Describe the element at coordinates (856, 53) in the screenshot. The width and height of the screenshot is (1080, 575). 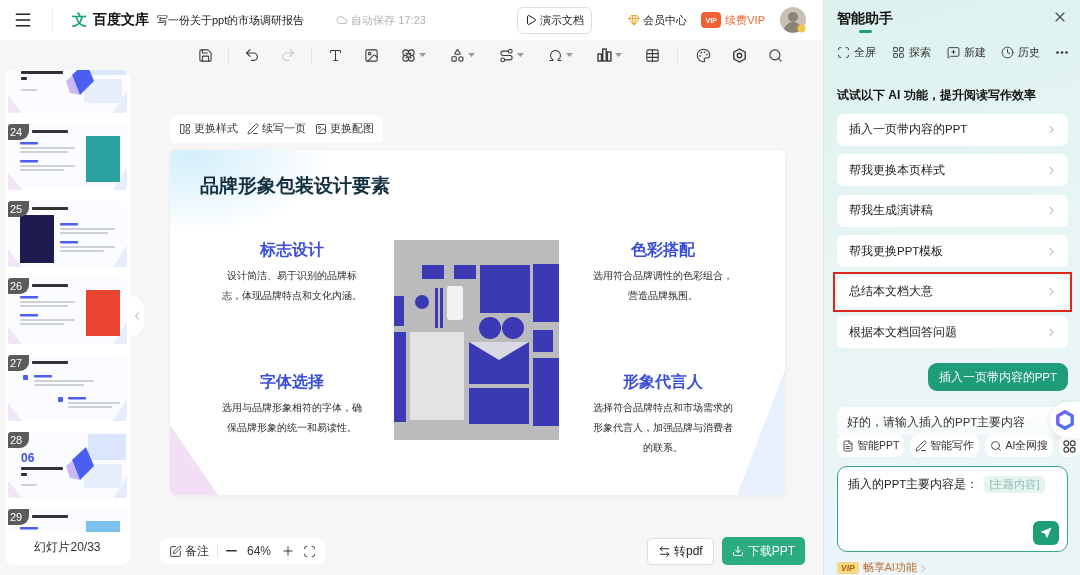
I see `panel-action-button: 全屏` at that location.